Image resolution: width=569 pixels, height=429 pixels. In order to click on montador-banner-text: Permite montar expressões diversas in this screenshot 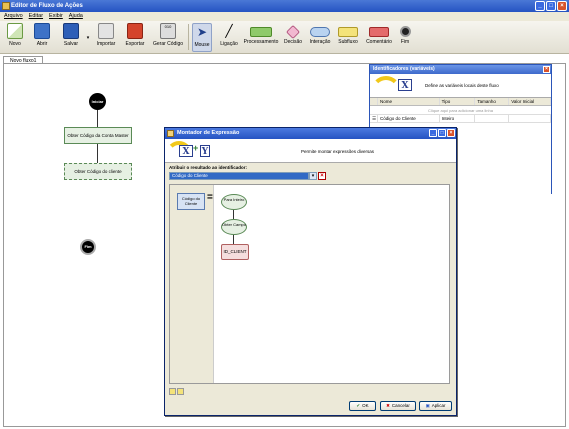, I will do `click(338, 151)`.